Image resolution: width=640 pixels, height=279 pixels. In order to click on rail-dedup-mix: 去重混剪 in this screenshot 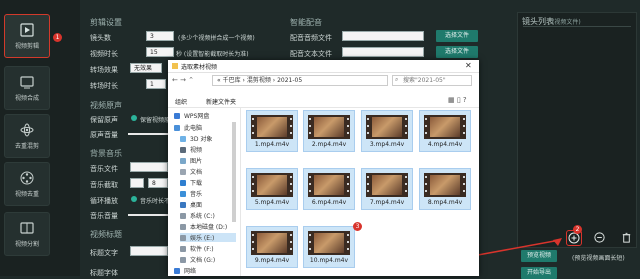, I will do `click(27, 136)`.